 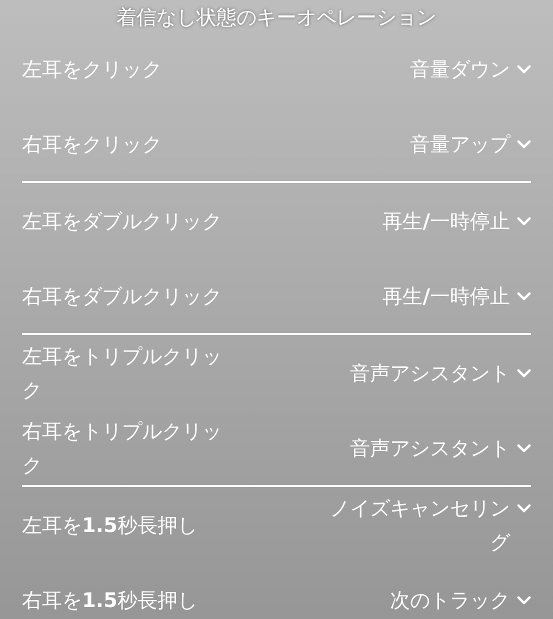 What do you see at coordinates (425, 524) in the screenshot?
I see `value-dropdown: ノイズキャンセリング` at bounding box center [425, 524].